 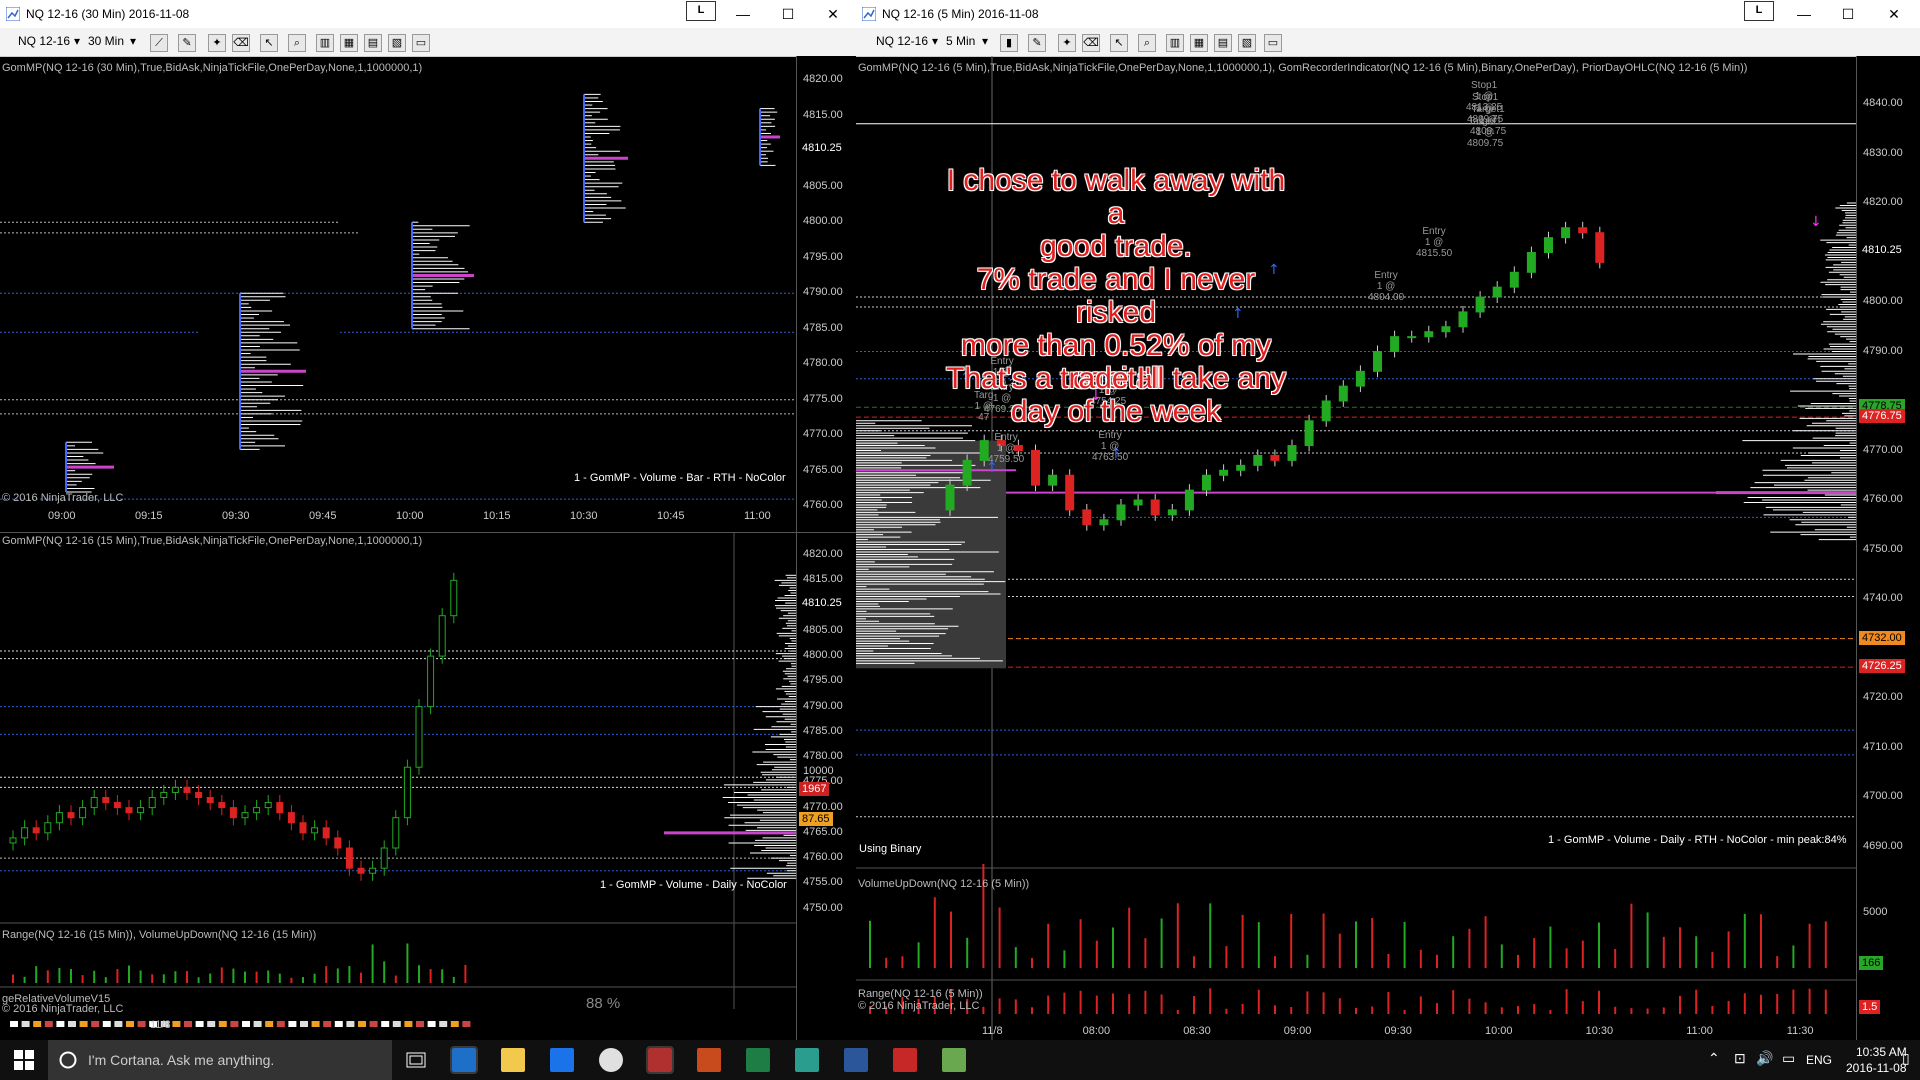 What do you see at coordinates (220, 1060) in the screenshot?
I see `cortana-search-box: I'm Cortana. Ask me anything.` at bounding box center [220, 1060].